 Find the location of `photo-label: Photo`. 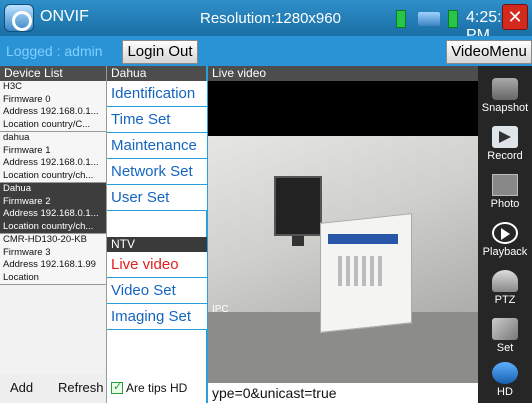

photo-label: Photo is located at coordinates (505, 204).